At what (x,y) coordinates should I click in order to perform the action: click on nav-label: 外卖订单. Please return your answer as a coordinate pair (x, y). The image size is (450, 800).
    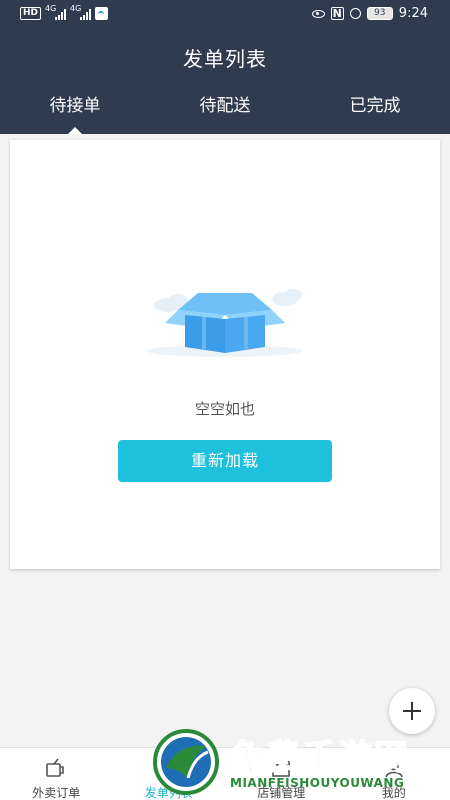
    Looking at the image, I should click on (56, 793).